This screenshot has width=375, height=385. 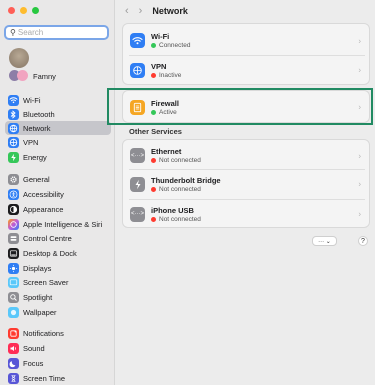 What do you see at coordinates (13, 238) in the screenshot?
I see `control-centre-icon` at bounding box center [13, 238].